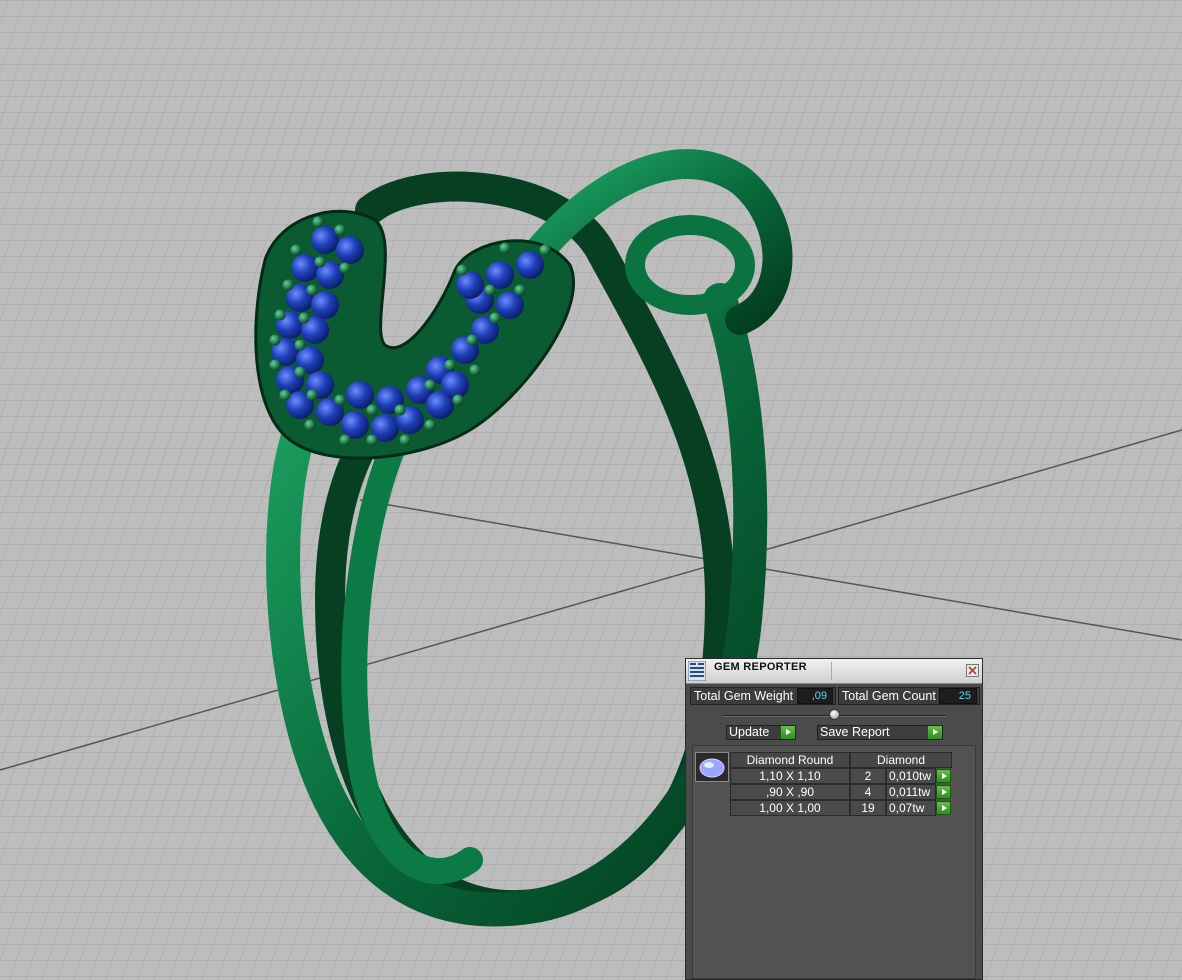 The width and height of the screenshot is (1182, 980). Describe the element at coordinates (790, 808) in the screenshot. I see `gem-size: 1,00 X 1,00` at that location.